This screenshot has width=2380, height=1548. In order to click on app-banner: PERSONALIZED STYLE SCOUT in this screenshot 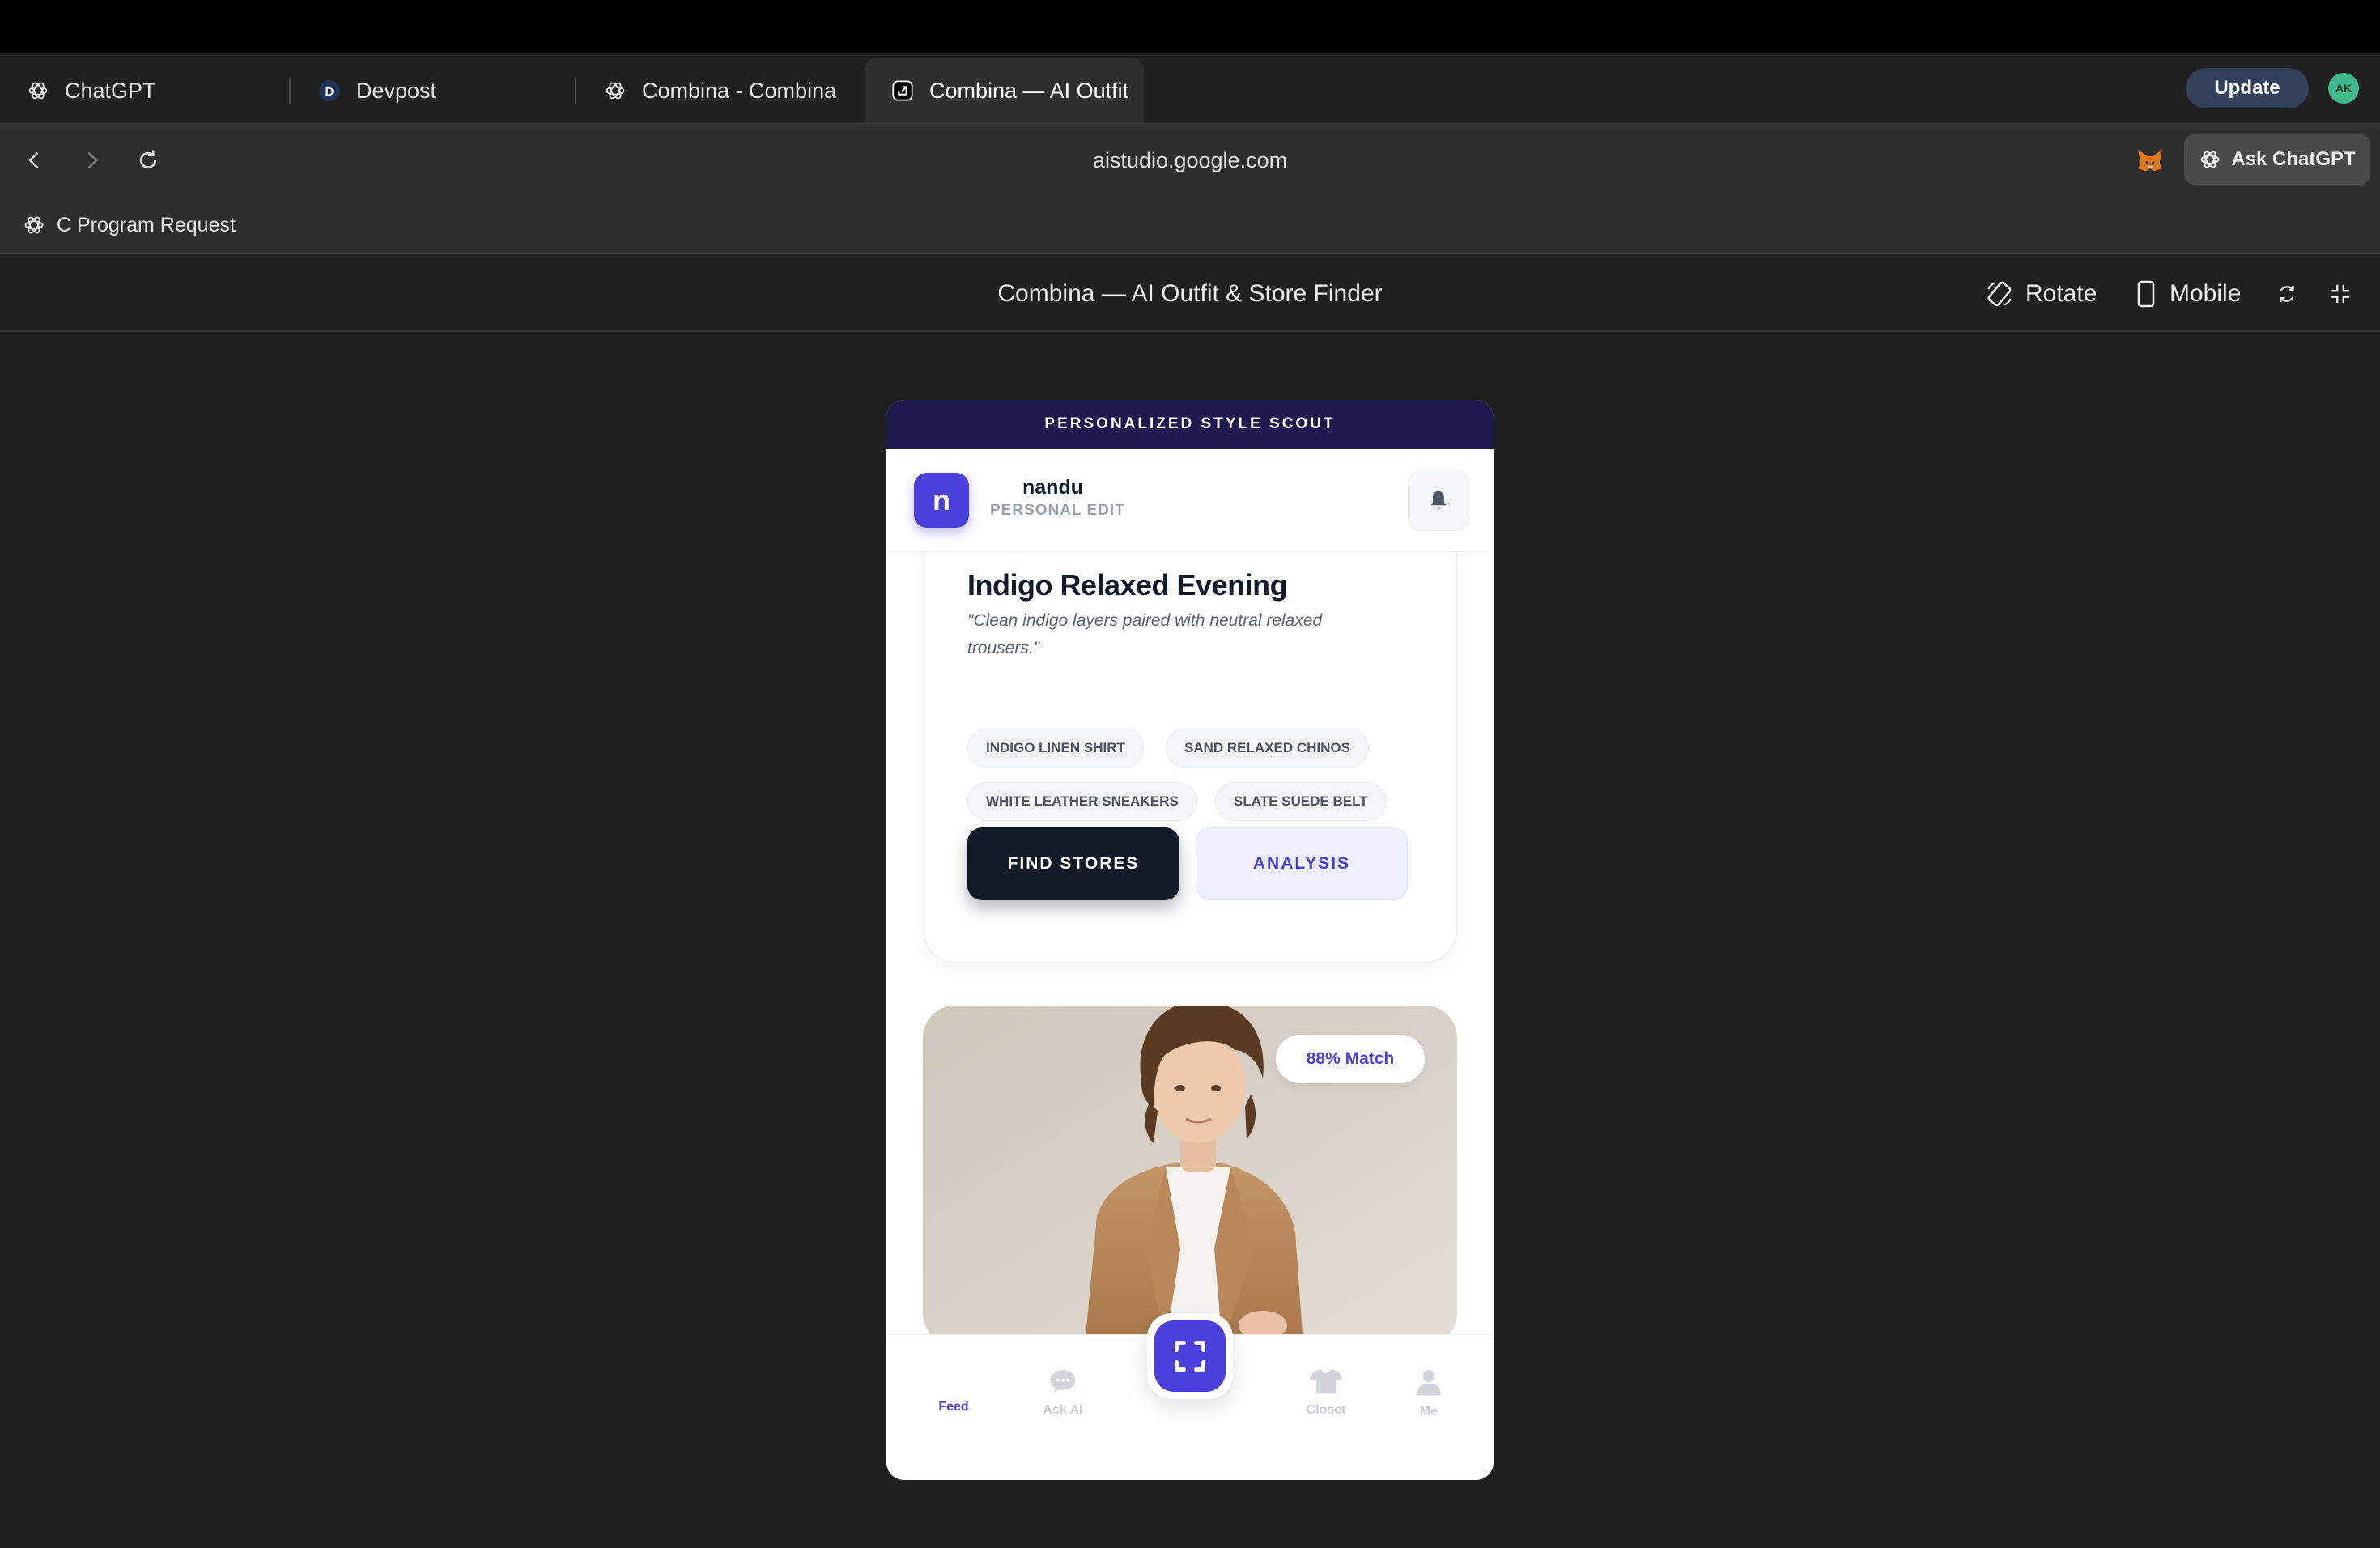, I will do `click(1190, 425)`.